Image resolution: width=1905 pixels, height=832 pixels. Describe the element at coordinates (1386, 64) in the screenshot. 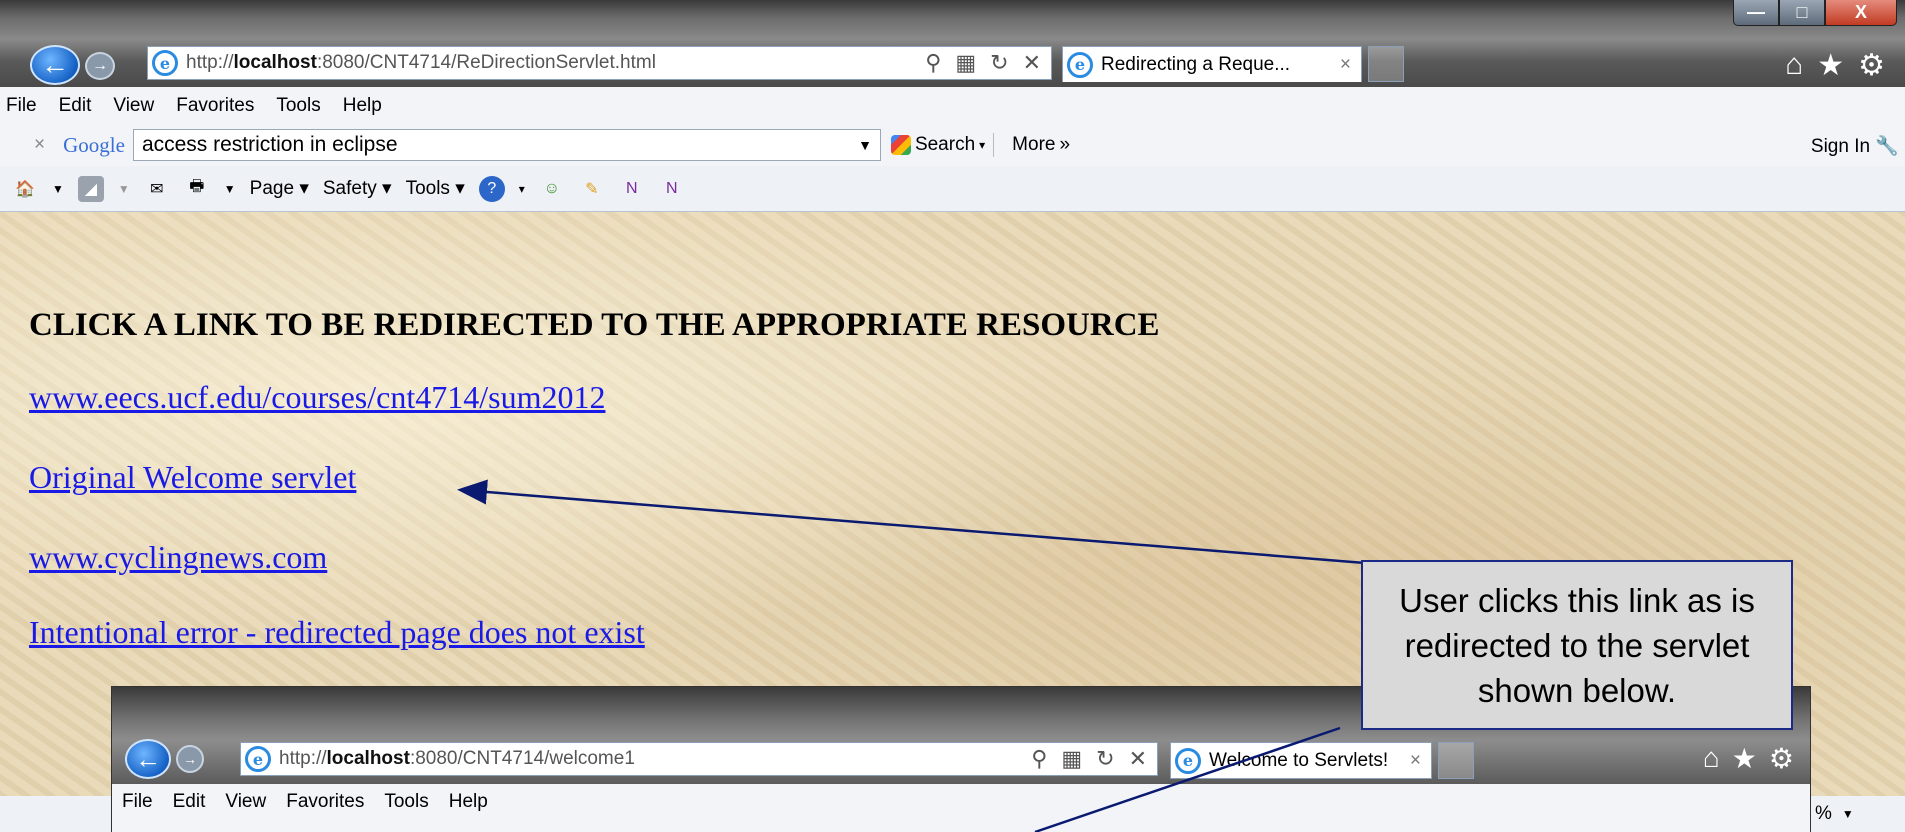

I see `new-tab-button` at that location.